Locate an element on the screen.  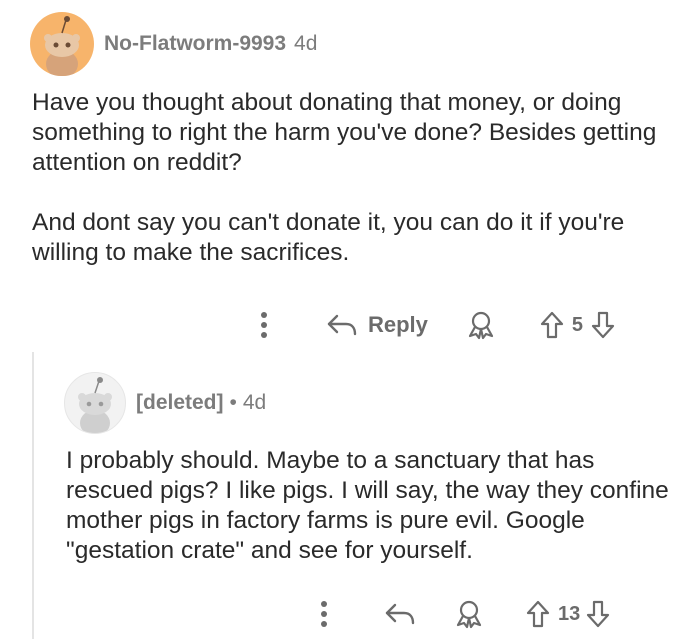
username: No-Flatworm-9993 is located at coordinates (195, 44).